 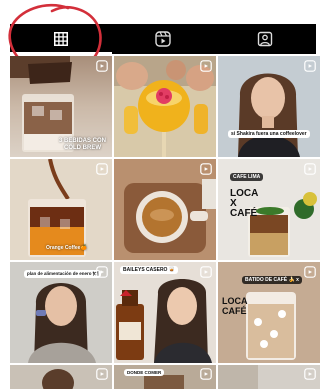 What do you see at coordinates (244, 203) in the screenshot?
I see `post-overlay-text: LOCA X CAFÉ` at bounding box center [244, 203].